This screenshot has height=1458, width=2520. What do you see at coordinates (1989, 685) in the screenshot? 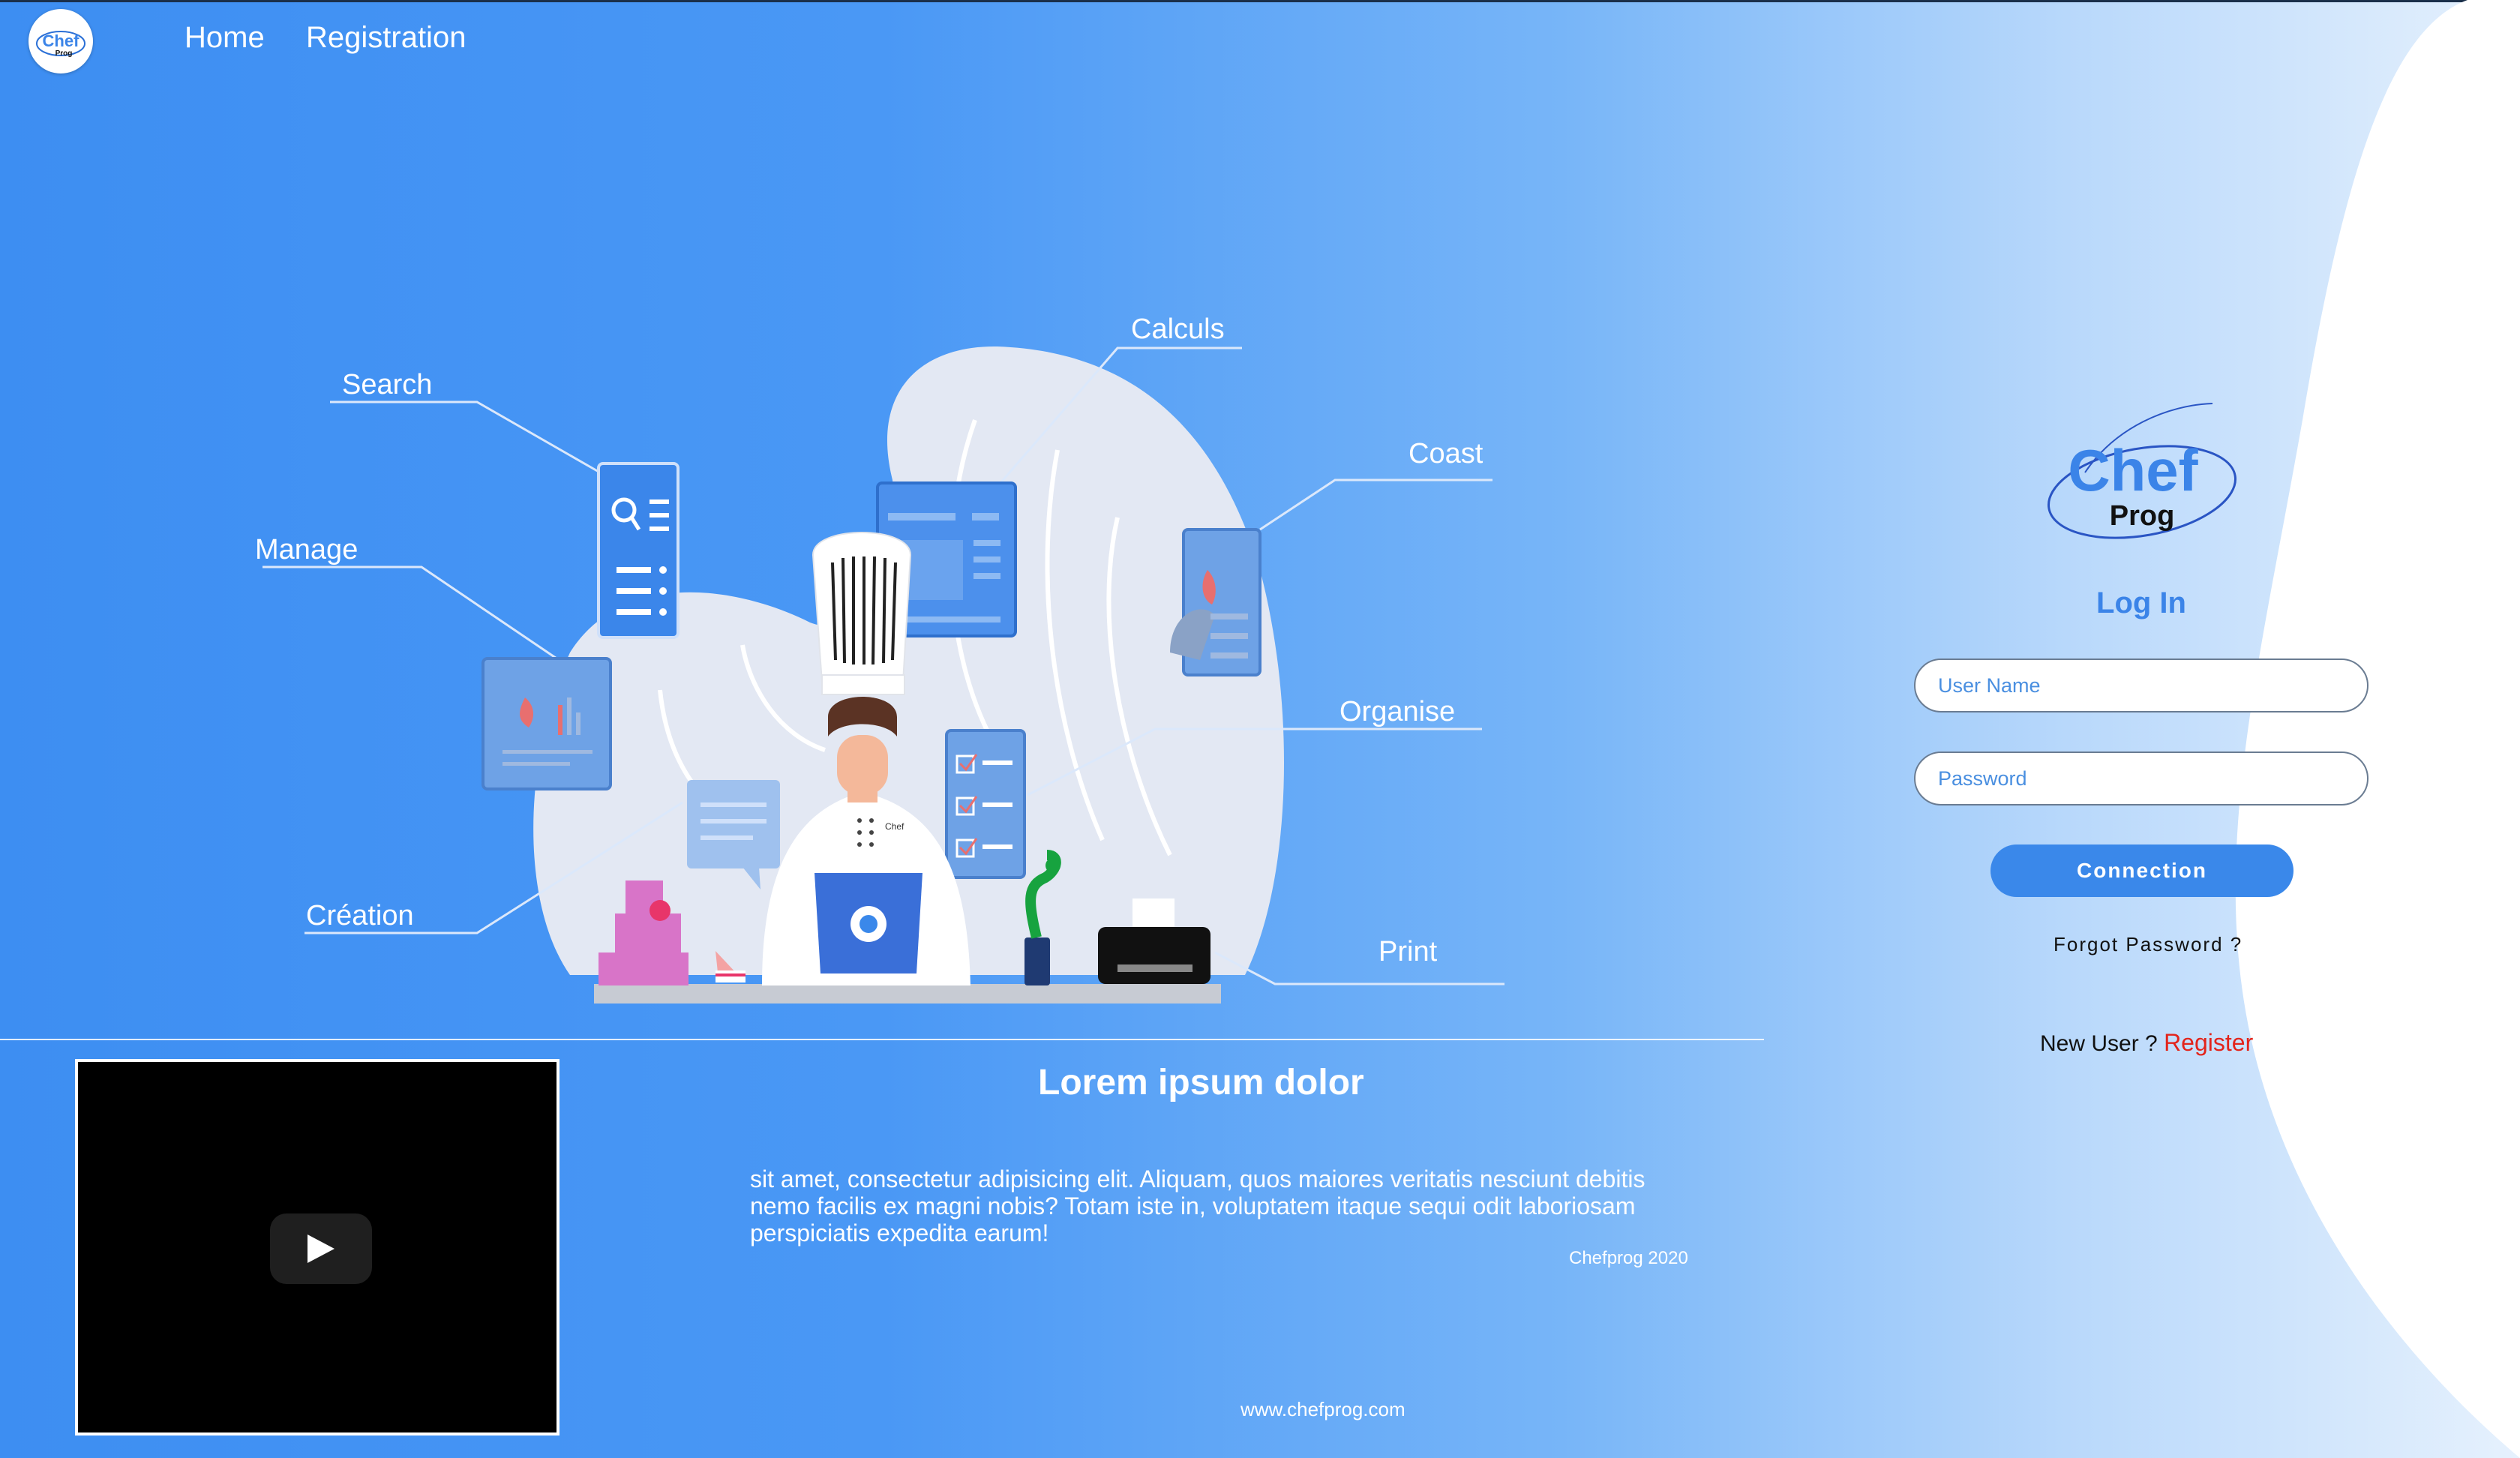
I see `username-placeholder: User Name` at bounding box center [1989, 685].